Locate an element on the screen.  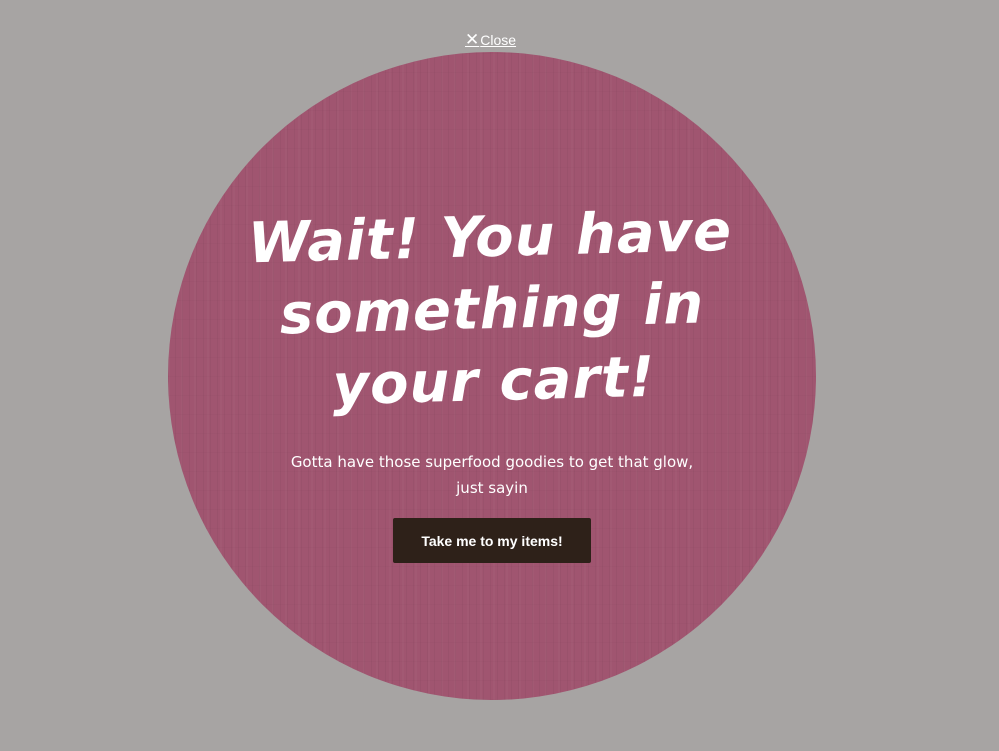
close-link: ✕ Close is located at coordinates (490, 39).